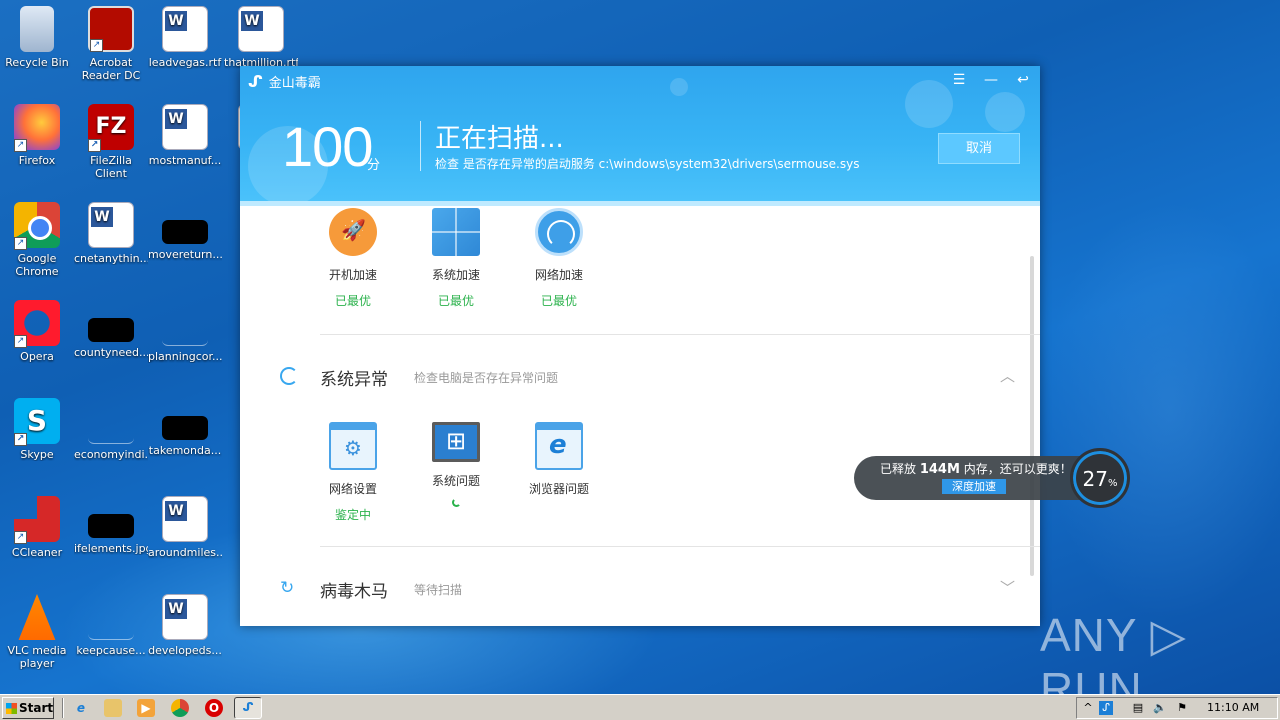 This screenshot has width=1280, height=720. I want to click on filezilla-icon: FZ ↗, so click(111, 128).